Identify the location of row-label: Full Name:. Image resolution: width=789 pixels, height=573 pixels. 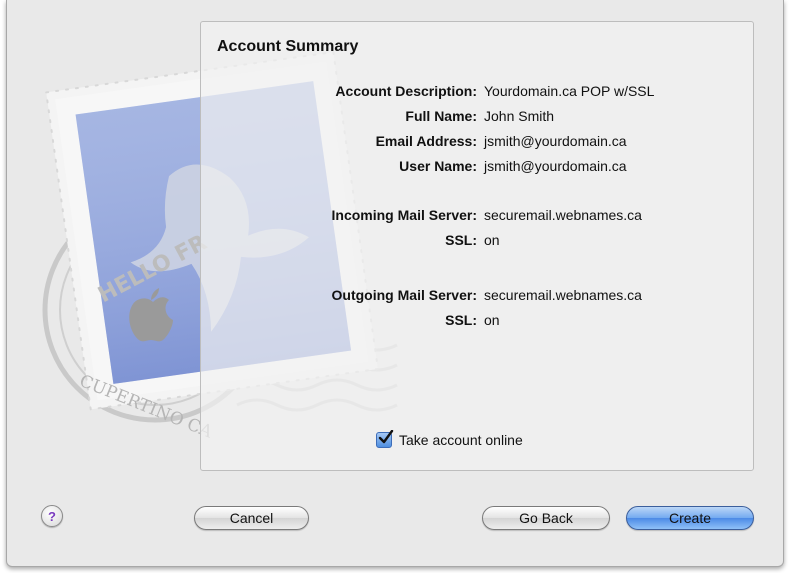
(441, 116).